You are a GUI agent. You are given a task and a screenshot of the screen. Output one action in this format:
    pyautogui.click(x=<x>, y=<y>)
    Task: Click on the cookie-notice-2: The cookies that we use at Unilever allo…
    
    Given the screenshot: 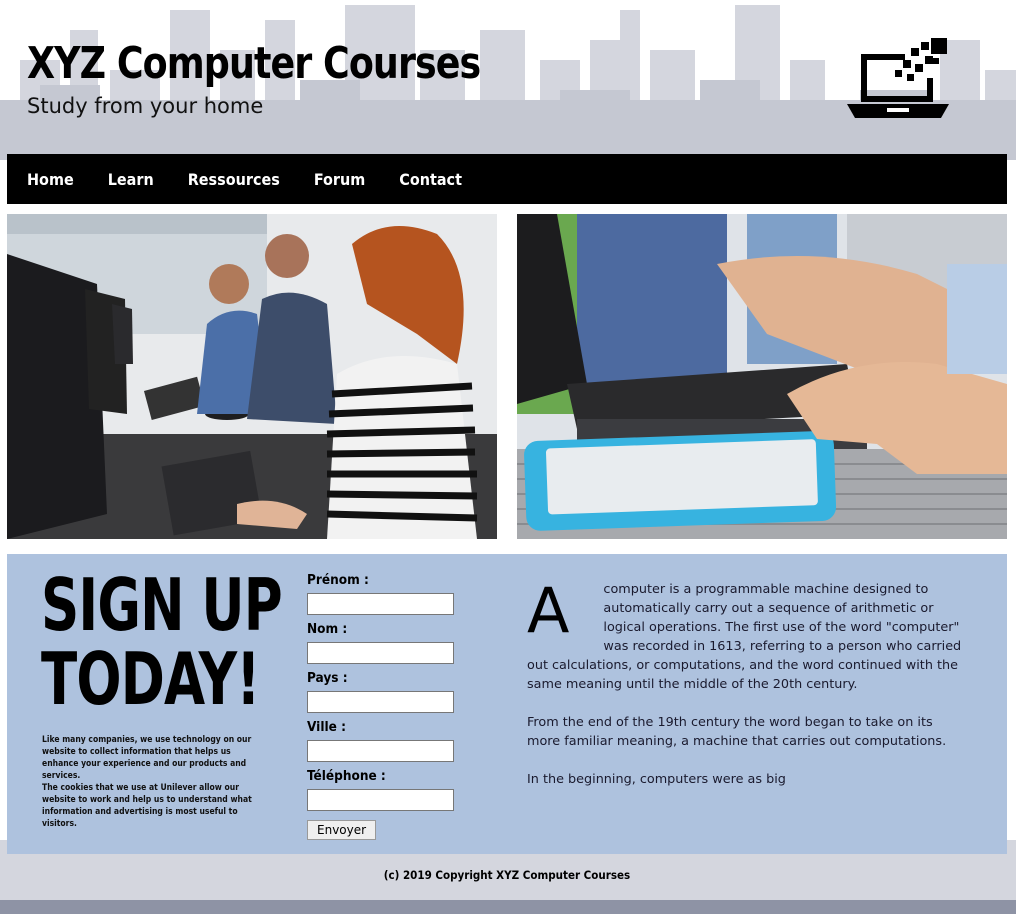 What is the action you would take?
    pyautogui.click(x=147, y=806)
    